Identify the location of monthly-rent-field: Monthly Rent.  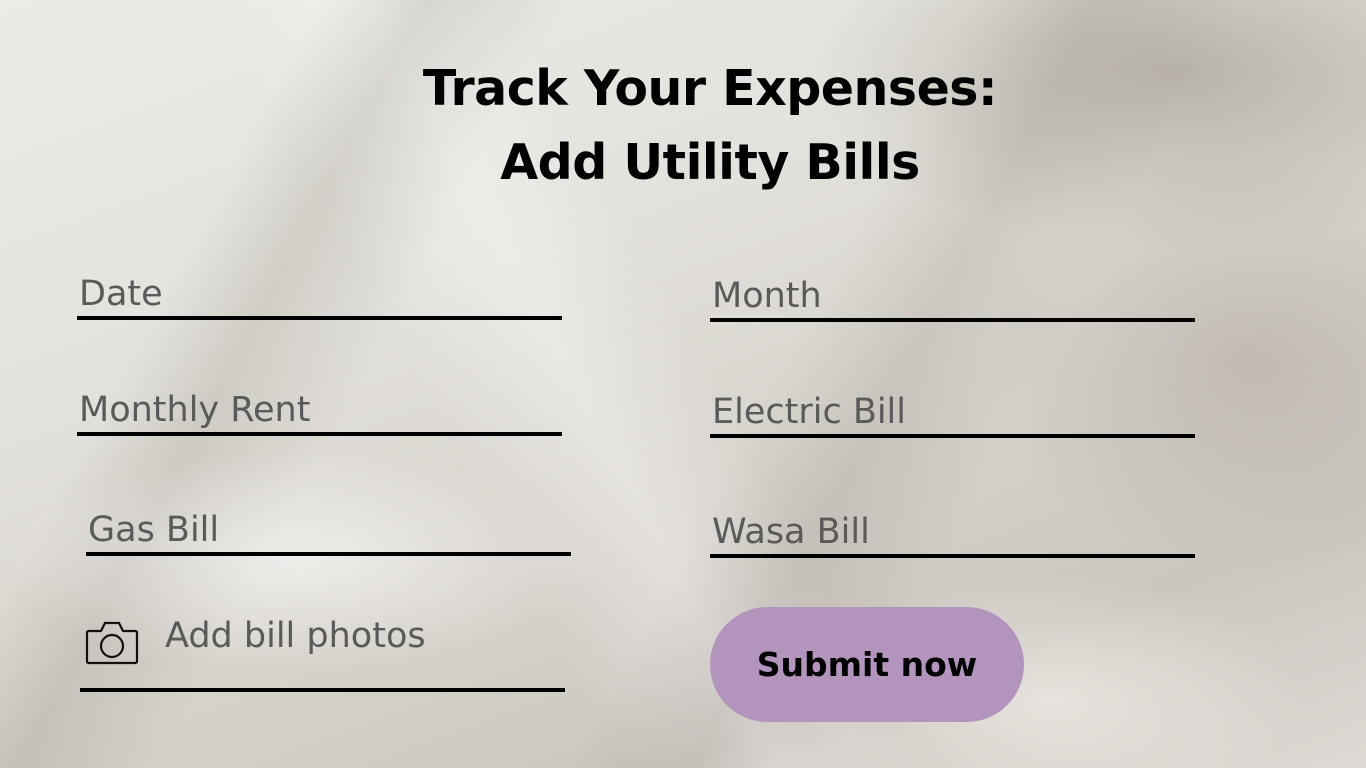
(319, 411).